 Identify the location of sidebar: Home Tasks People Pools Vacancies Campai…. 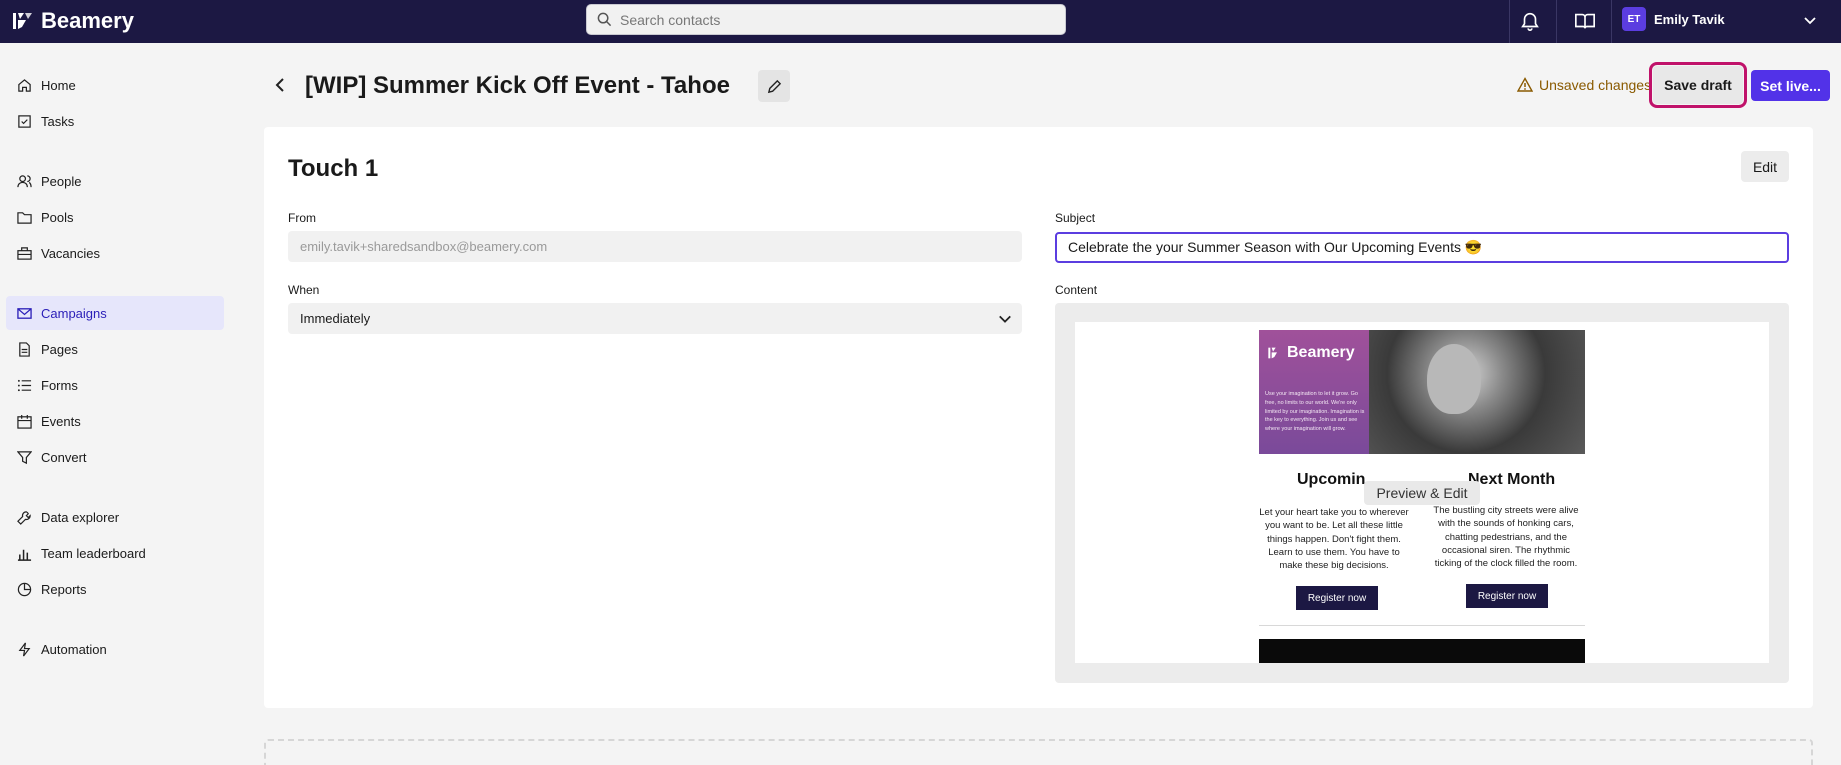
(115, 404).